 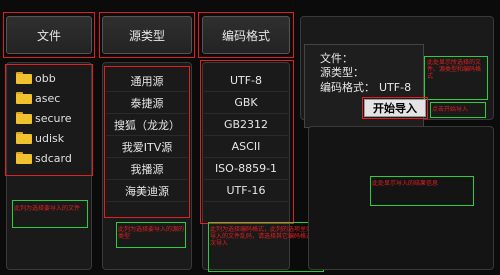 What do you see at coordinates (47, 208) in the screenshot?
I see `file-note: 此列为选择要导入的文件` at bounding box center [47, 208].